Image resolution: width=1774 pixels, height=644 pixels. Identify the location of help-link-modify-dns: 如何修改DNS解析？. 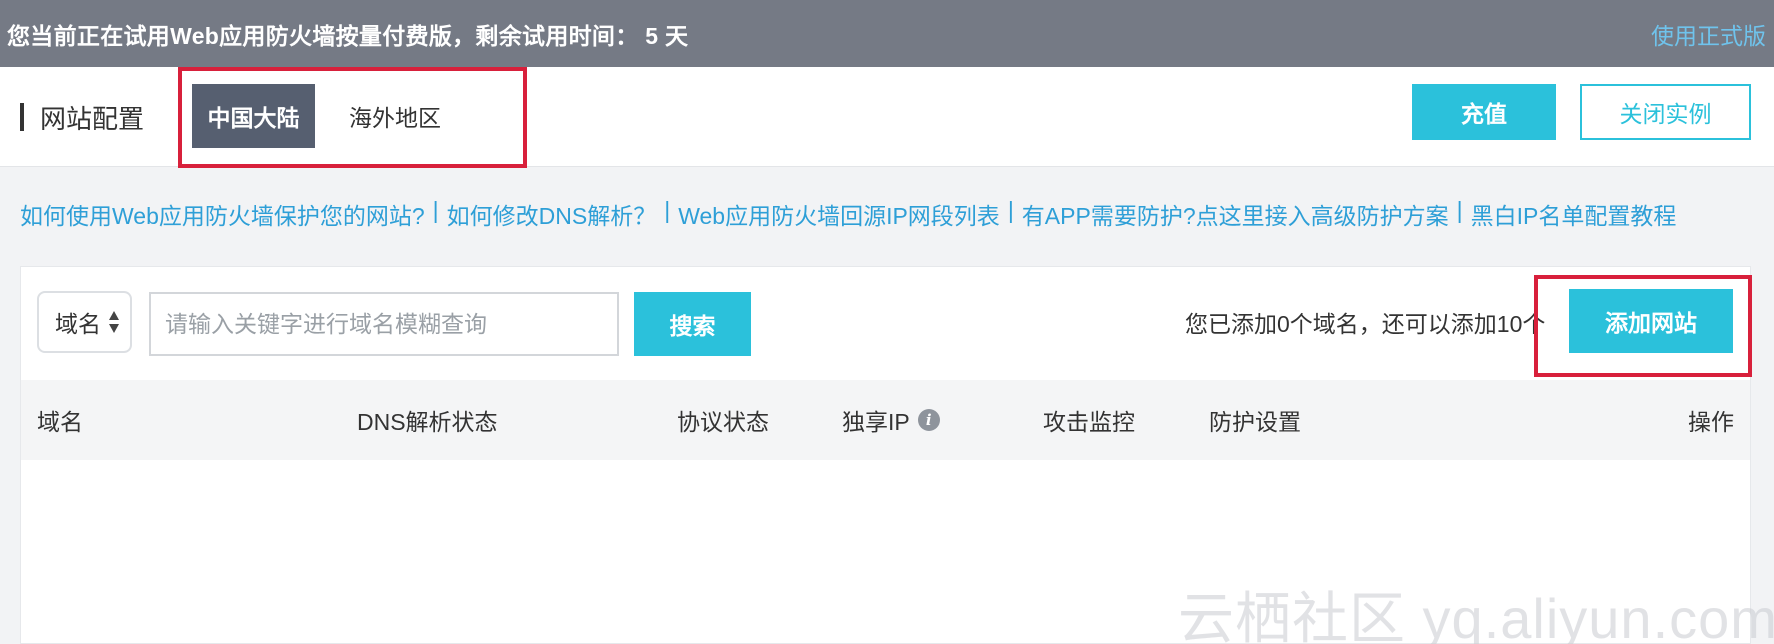
(552, 214).